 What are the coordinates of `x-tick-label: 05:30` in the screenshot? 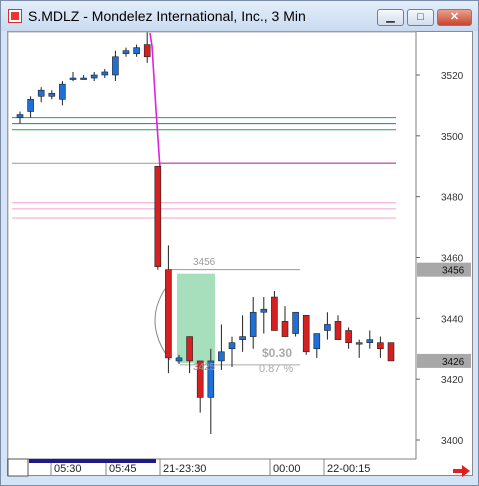 It's located at (68, 469).